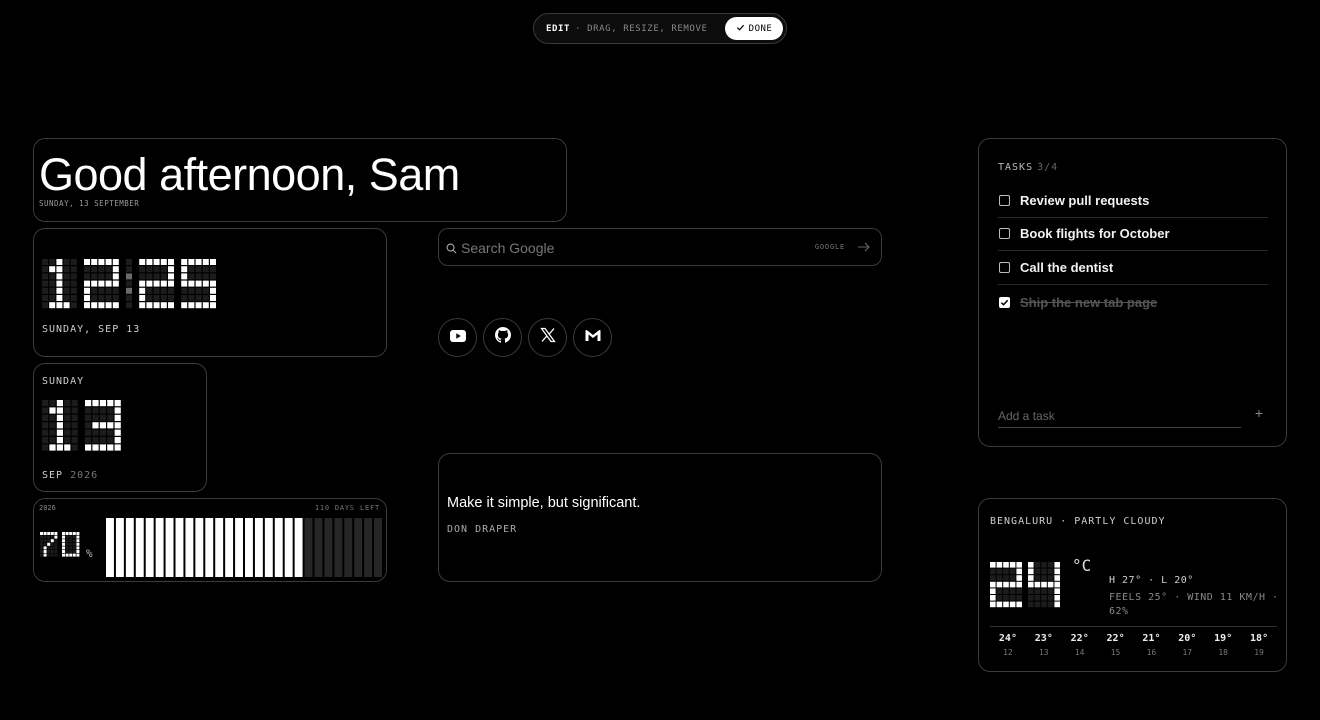 The height and width of the screenshot is (720, 1320). Describe the element at coordinates (631, 248) in the screenshot. I see `search-input` at that location.